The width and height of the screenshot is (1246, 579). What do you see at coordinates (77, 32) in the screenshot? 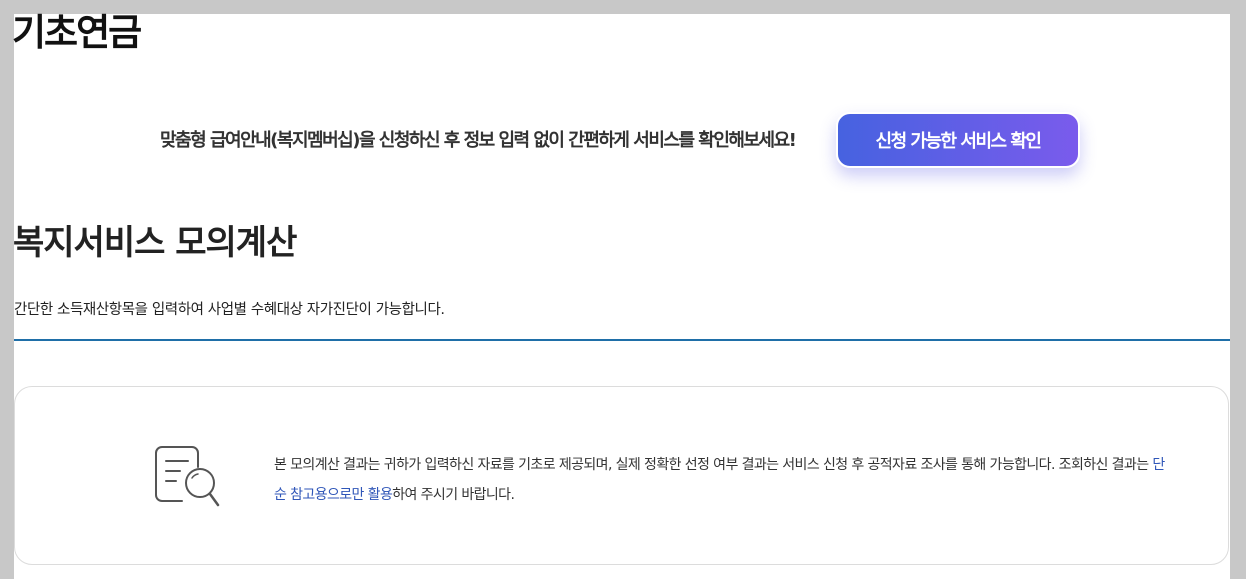
I see `page-title: 기초연금` at bounding box center [77, 32].